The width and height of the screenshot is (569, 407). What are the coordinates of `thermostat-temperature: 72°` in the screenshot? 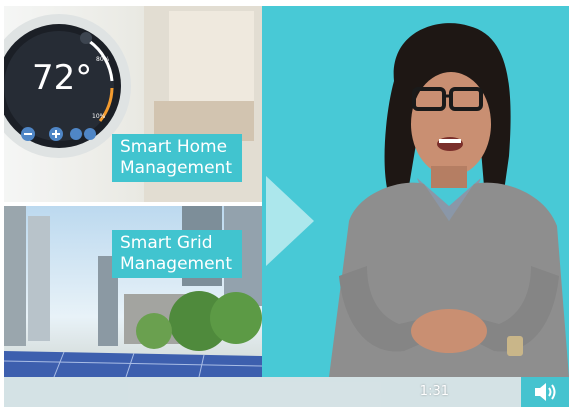 It's located at (62, 78).